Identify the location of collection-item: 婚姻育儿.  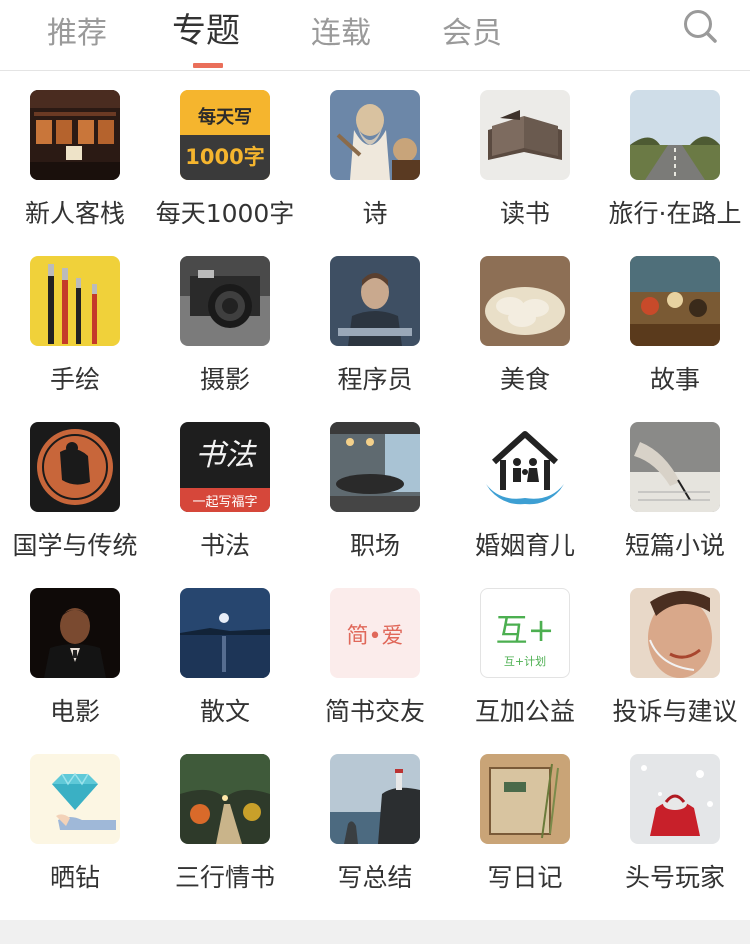
(525, 485).